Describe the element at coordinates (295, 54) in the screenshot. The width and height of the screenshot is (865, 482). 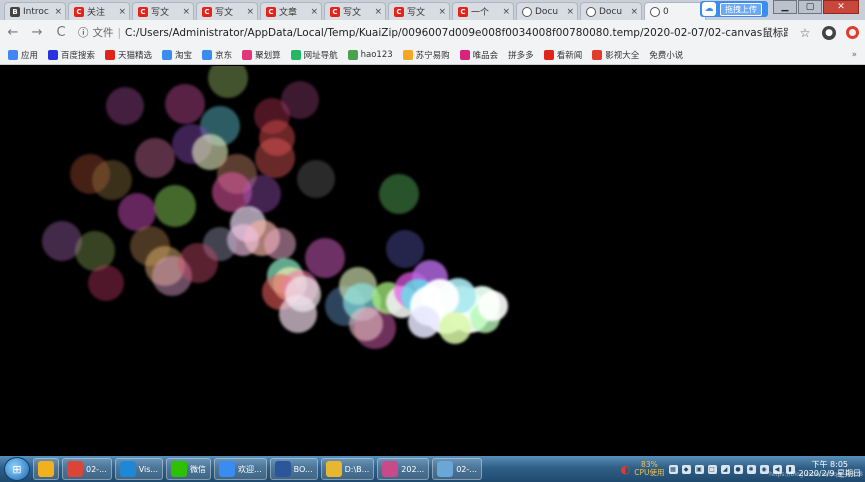
I see `hao-icon` at that location.